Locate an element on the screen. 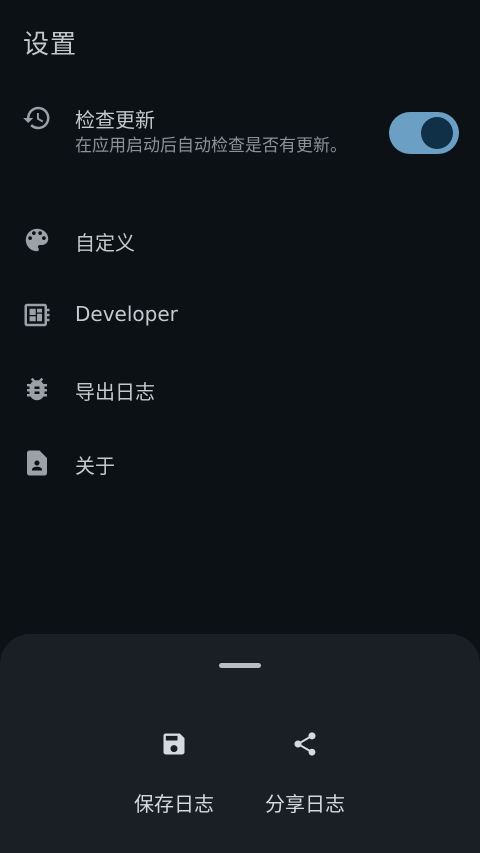 Image resolution: width=480 pixels, height=853 pixels. auto-update-toggle is located at coordinates (424, 133).